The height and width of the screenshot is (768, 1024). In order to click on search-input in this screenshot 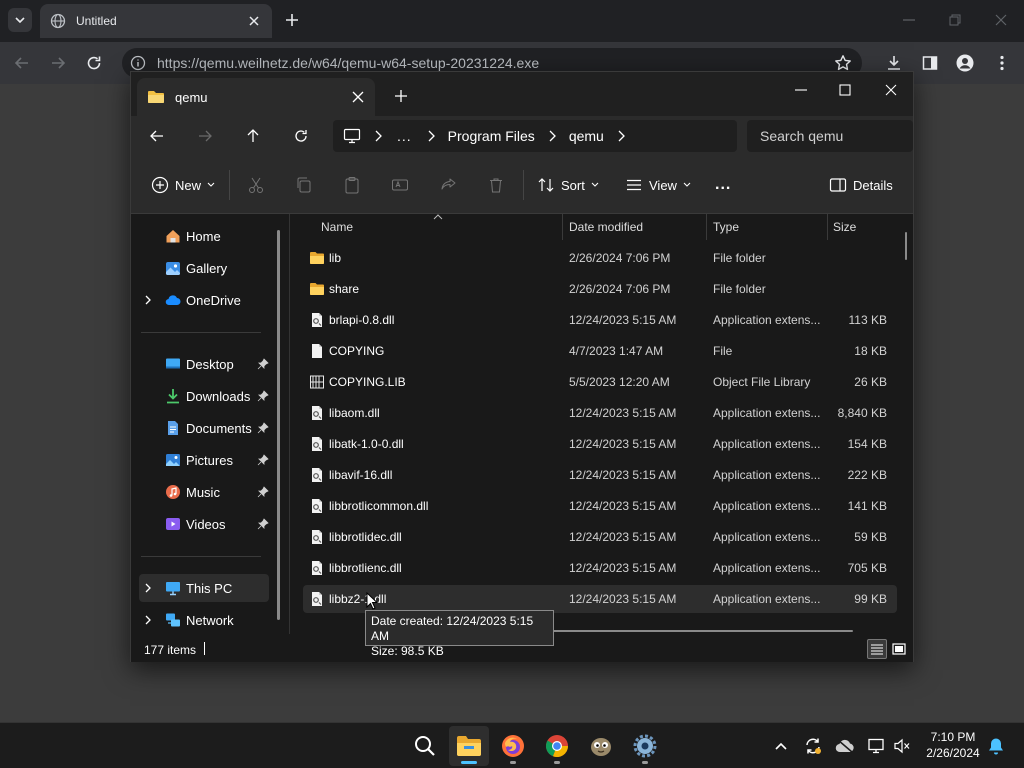, I will do `click(830, 136)`.